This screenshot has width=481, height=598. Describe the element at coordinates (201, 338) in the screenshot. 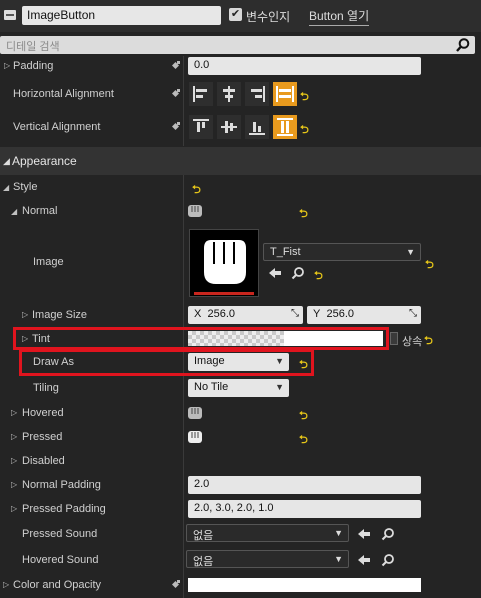

I see `tint-highlight-box` at that location.